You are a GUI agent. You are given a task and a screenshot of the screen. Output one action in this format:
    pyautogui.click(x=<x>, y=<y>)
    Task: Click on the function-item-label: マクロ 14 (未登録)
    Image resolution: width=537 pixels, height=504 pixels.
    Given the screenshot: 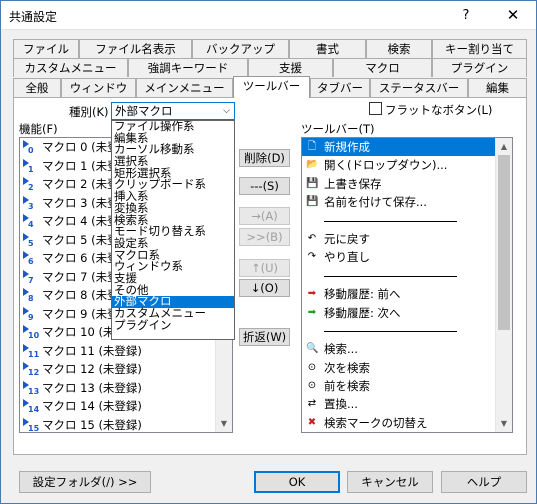 What is the action you would take?
    pyautogui.click(x=92, y=406)
    